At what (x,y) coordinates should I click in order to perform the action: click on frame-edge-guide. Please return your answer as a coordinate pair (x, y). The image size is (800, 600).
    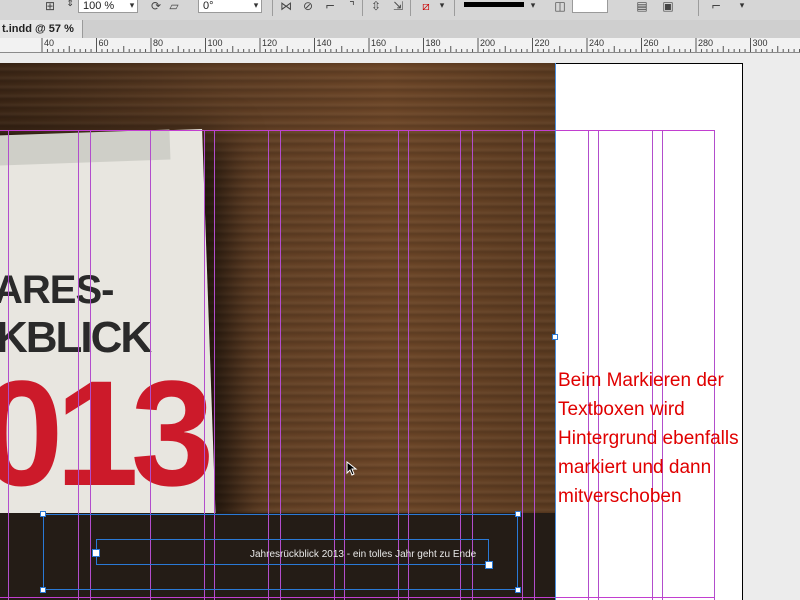
    Looking at the image, I should click on (555, 331).